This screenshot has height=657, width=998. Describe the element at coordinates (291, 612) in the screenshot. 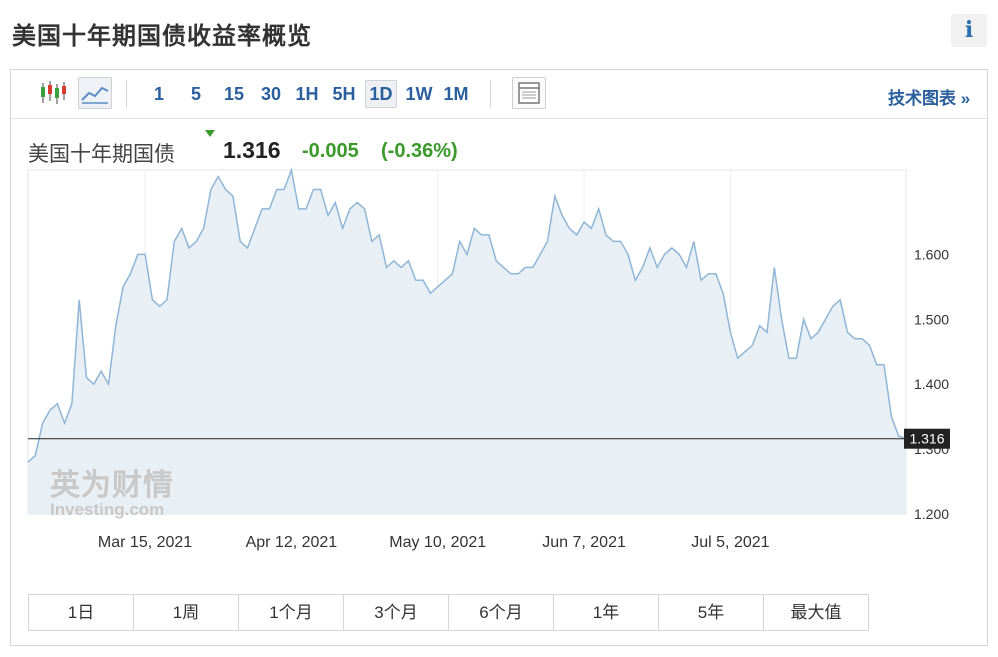

I see `range-1m: 1个月` at that location.